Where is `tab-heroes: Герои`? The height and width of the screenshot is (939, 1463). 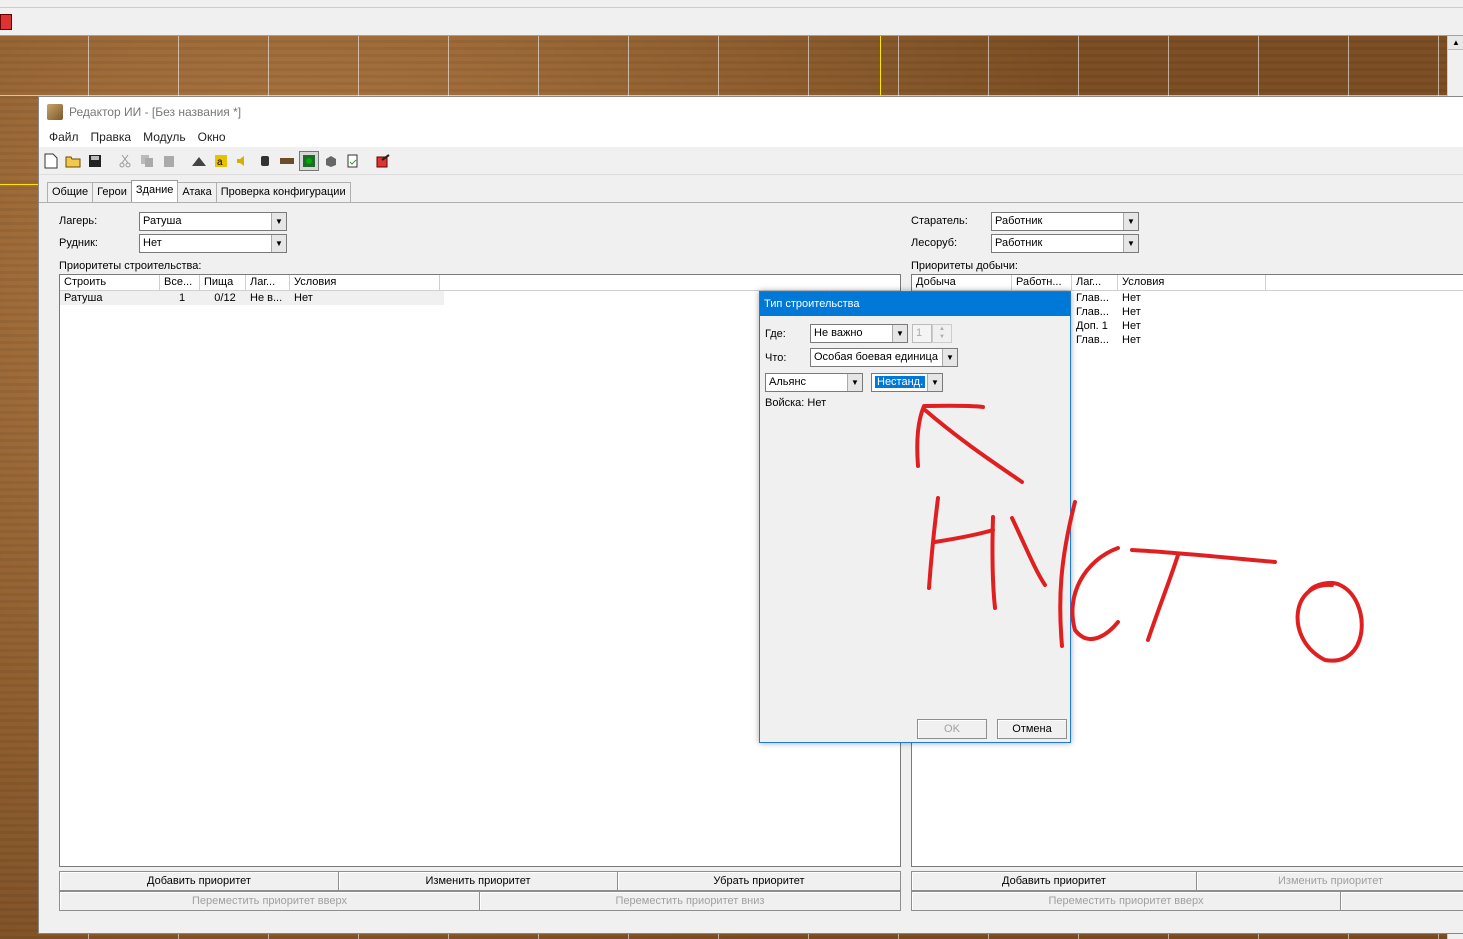 tab-heroes: Герои is located at coordinates (112, 192).